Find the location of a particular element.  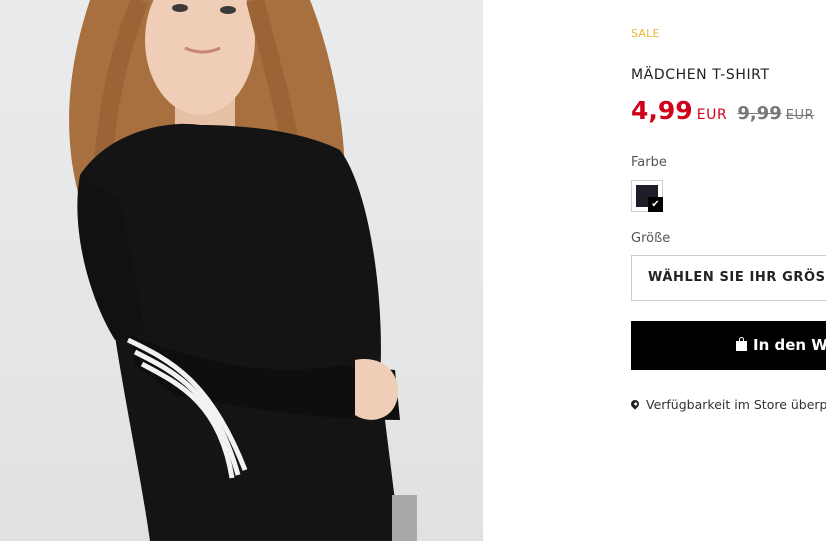

current-price-currency: EUR is located at coordinates (712, 115).